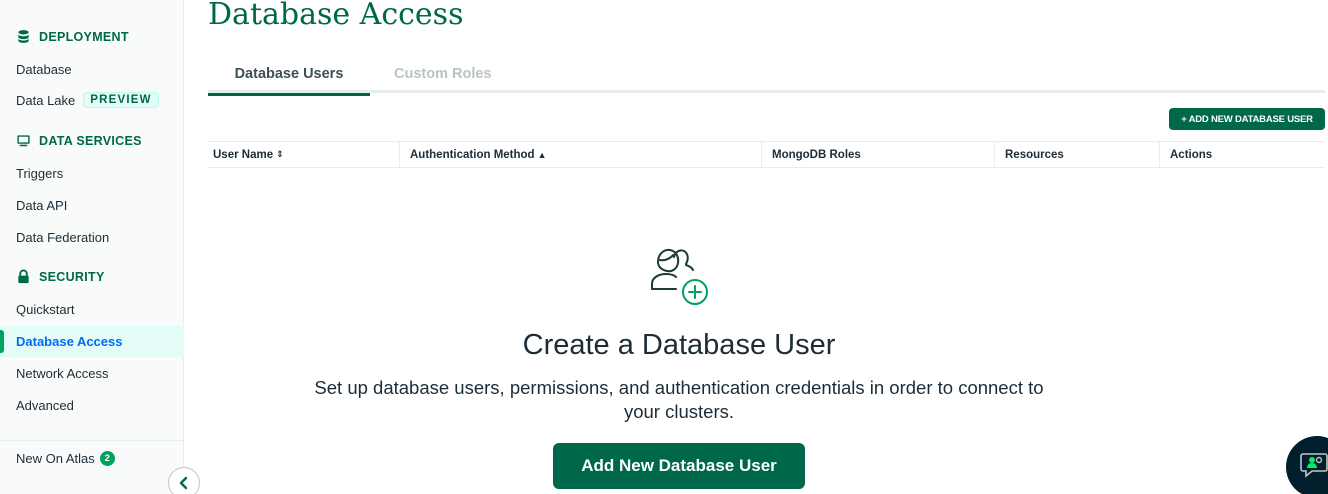 The image size is (1328, 494). I want to click on sort-asc-icon: ▲, so click(542, 154).